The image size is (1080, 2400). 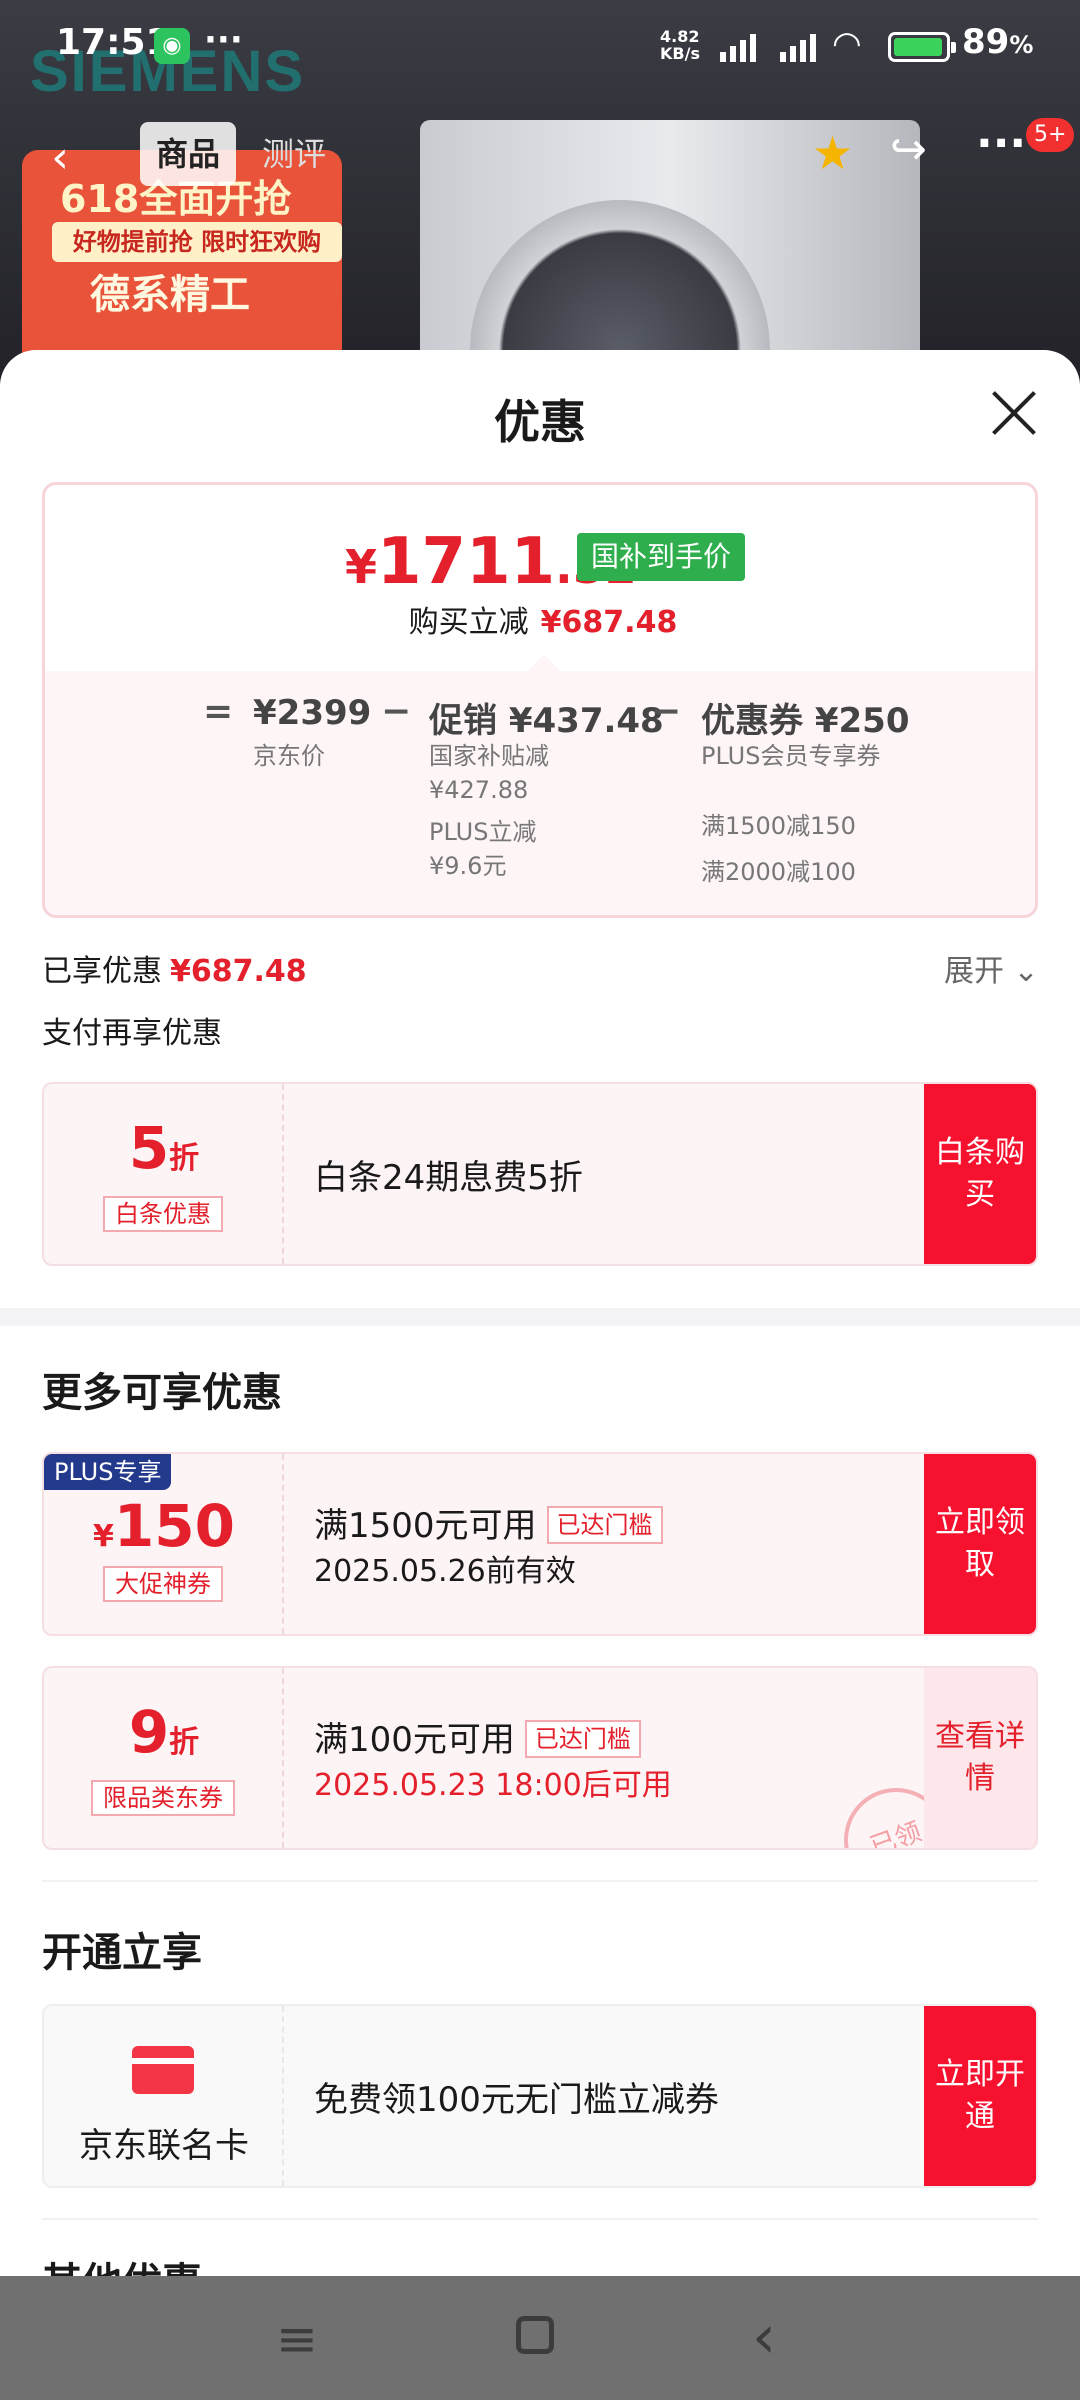 I want to click on promo-slogan: 德系精工, so click(x=170, y=295).